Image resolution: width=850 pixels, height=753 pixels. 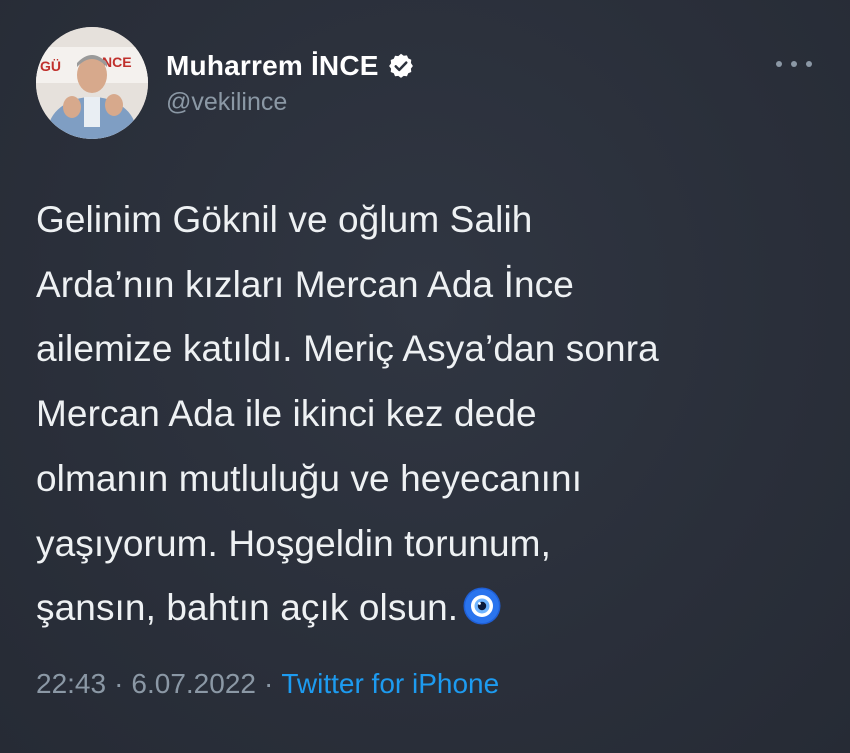 What do you see at coordinates (482, 603) in the screenshot?
I see `nazar-evil-eye-icon` at bounding box center [482, 603].